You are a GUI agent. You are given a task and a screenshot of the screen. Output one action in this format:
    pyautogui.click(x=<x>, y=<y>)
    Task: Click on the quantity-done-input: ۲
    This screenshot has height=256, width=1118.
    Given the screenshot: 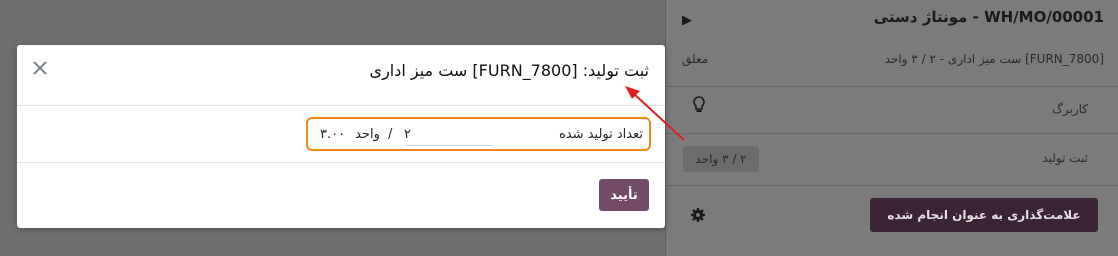 What is the action you would take?
    pyautogui.click(x=407, y=134)
    